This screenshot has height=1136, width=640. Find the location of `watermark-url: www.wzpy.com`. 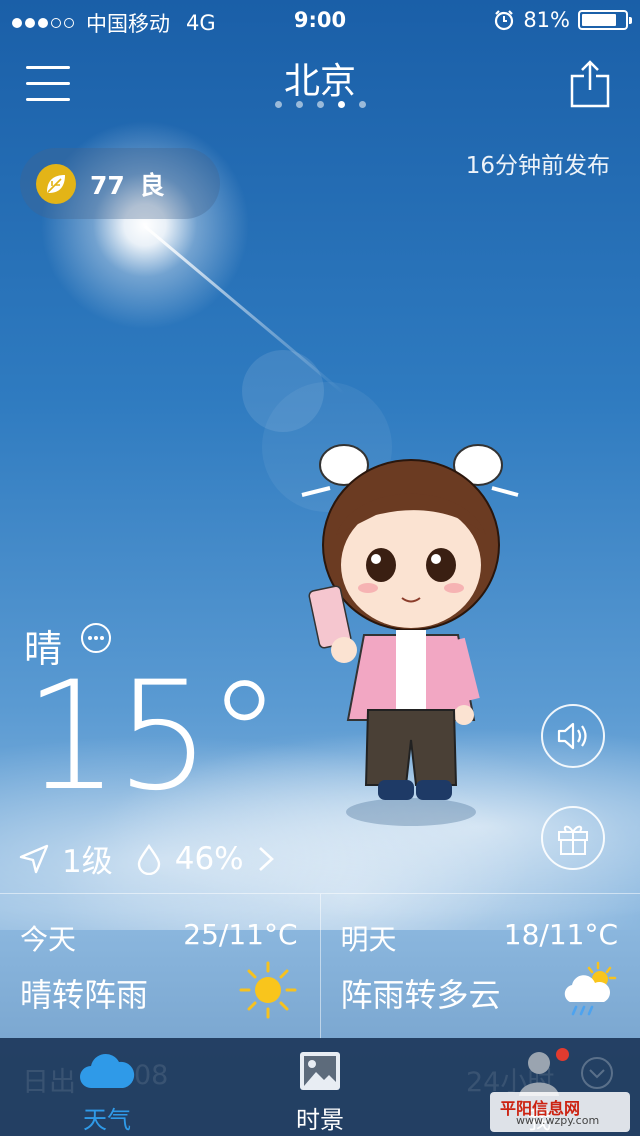

watermark-url: www.wzpy.com is located at coordinates (558, 1120).